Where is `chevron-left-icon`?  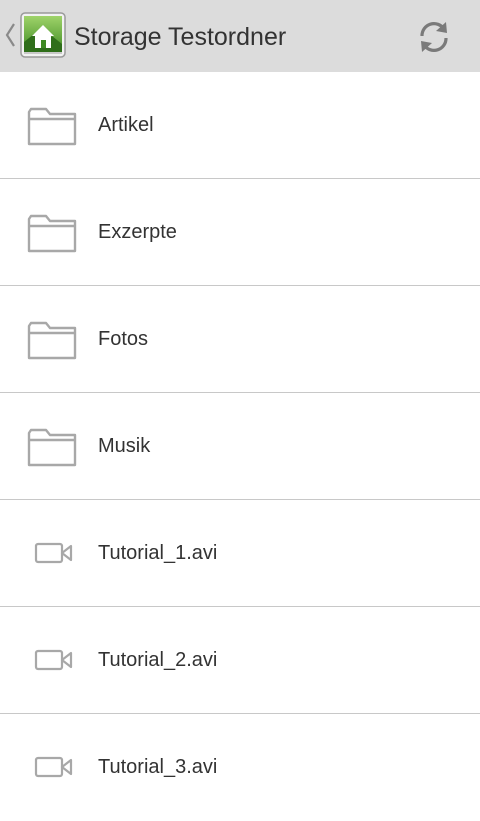
chevron-left-icon is located at coordinates (10, 35).